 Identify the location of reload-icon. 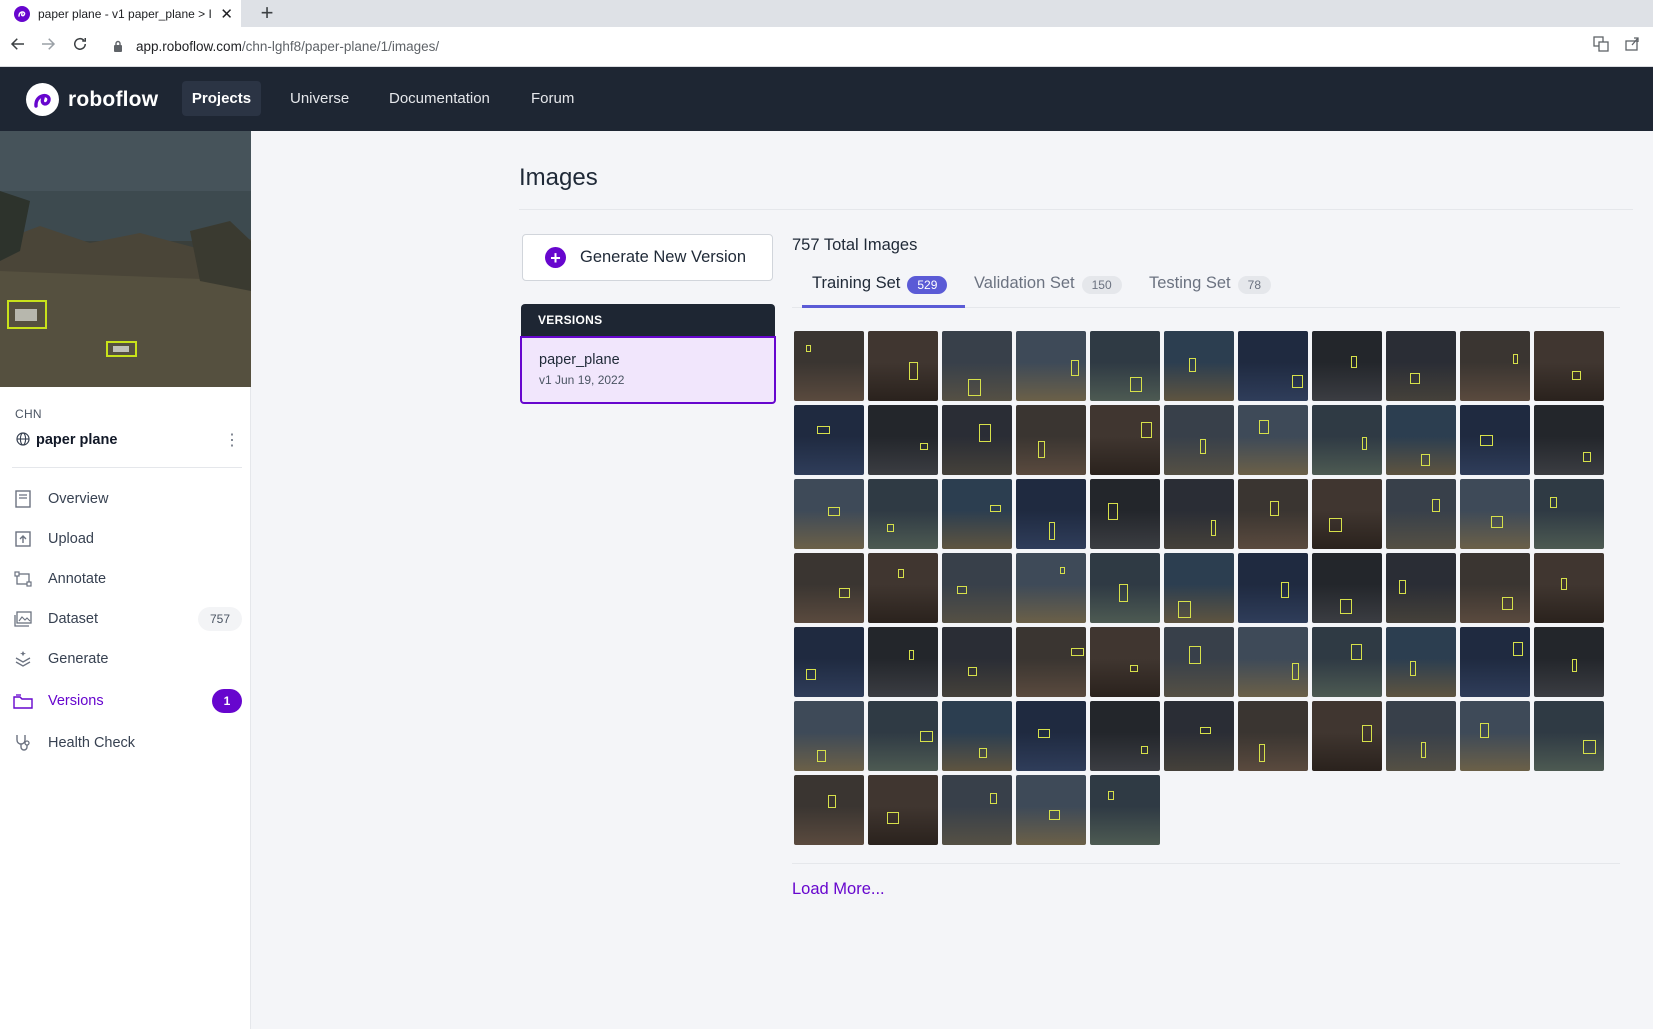
(80, 47).